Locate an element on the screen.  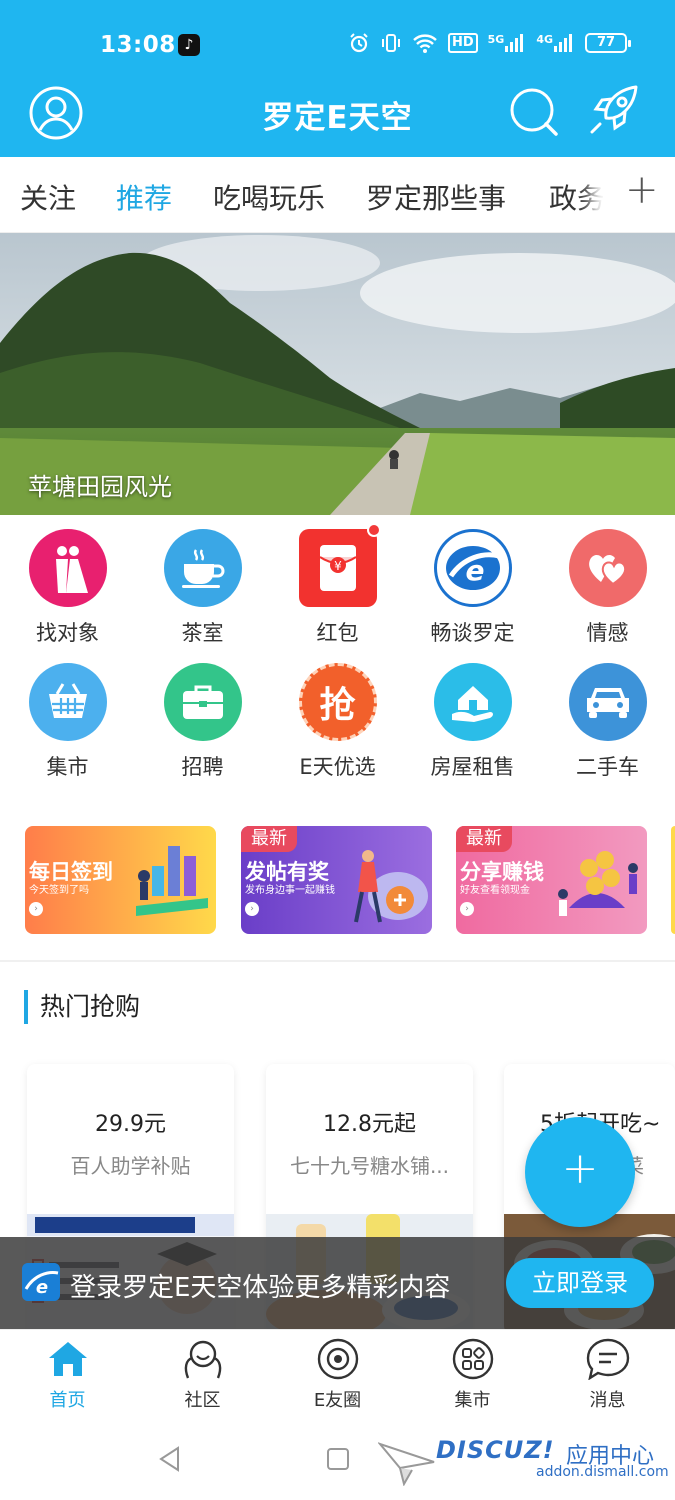
status-bar: 13:08 ♪ HD 5G 4G 77 is located at coordinates (337, 43).